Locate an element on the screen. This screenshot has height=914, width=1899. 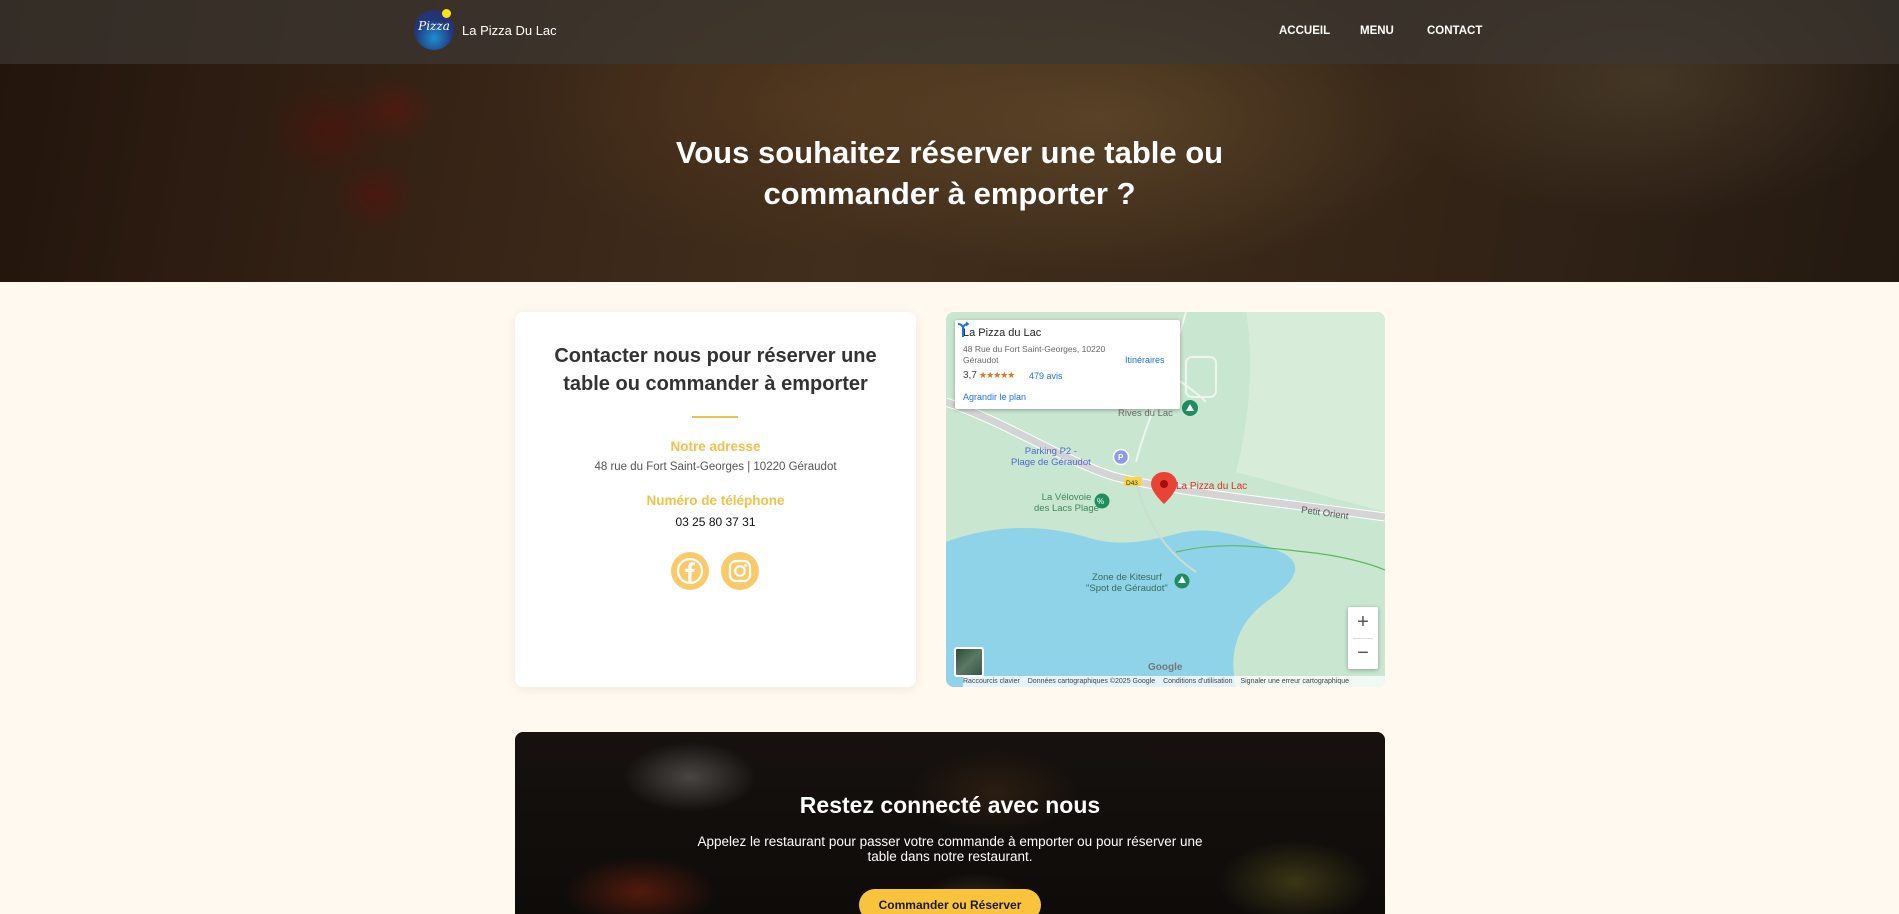
map-info-reviews-link: 479 avis is located at coordinates (1046, 376).